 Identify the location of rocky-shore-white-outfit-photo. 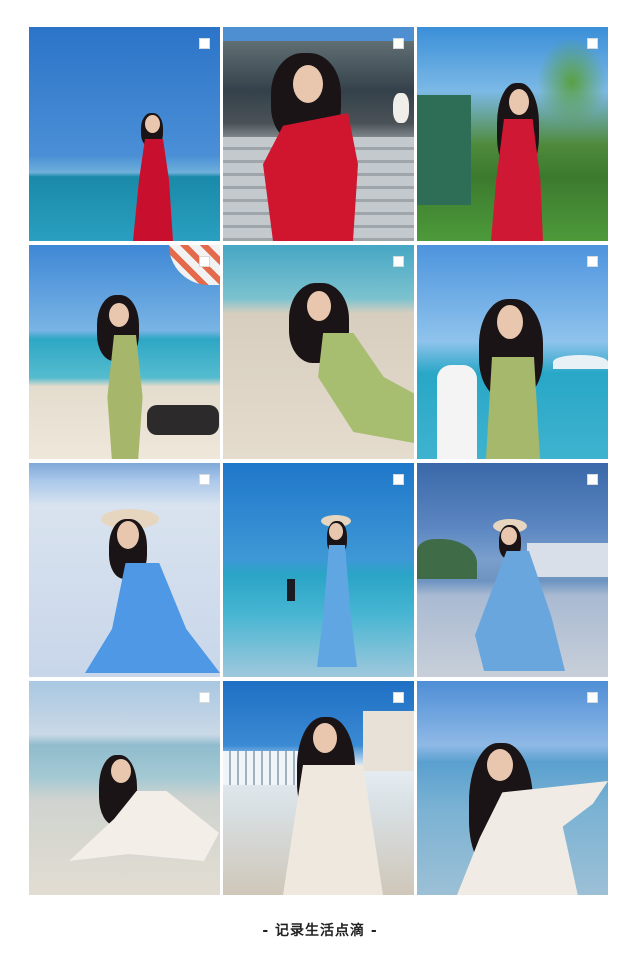
(124, 788).